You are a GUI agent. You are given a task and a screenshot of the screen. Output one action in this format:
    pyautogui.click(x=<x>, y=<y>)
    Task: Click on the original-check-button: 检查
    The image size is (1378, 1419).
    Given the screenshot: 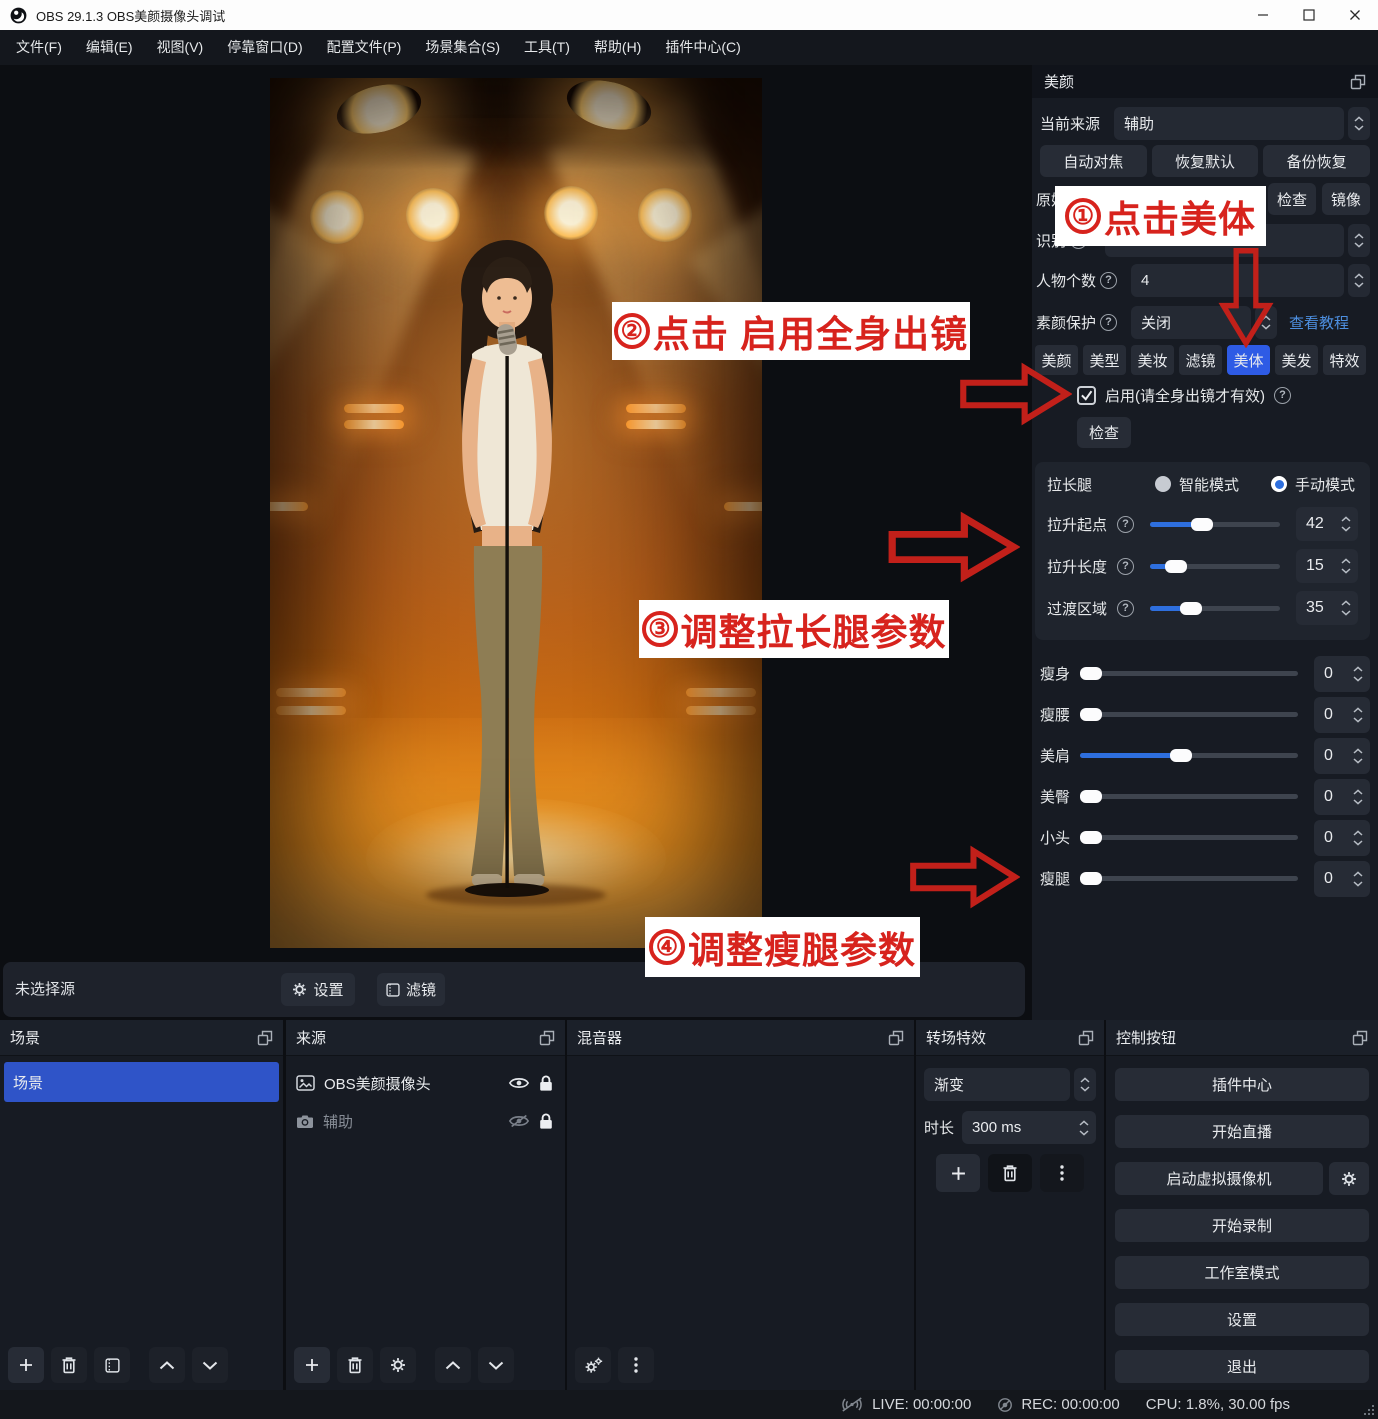 What is the action you would take?
    pyautogui.click(x=1292, y=199)
    